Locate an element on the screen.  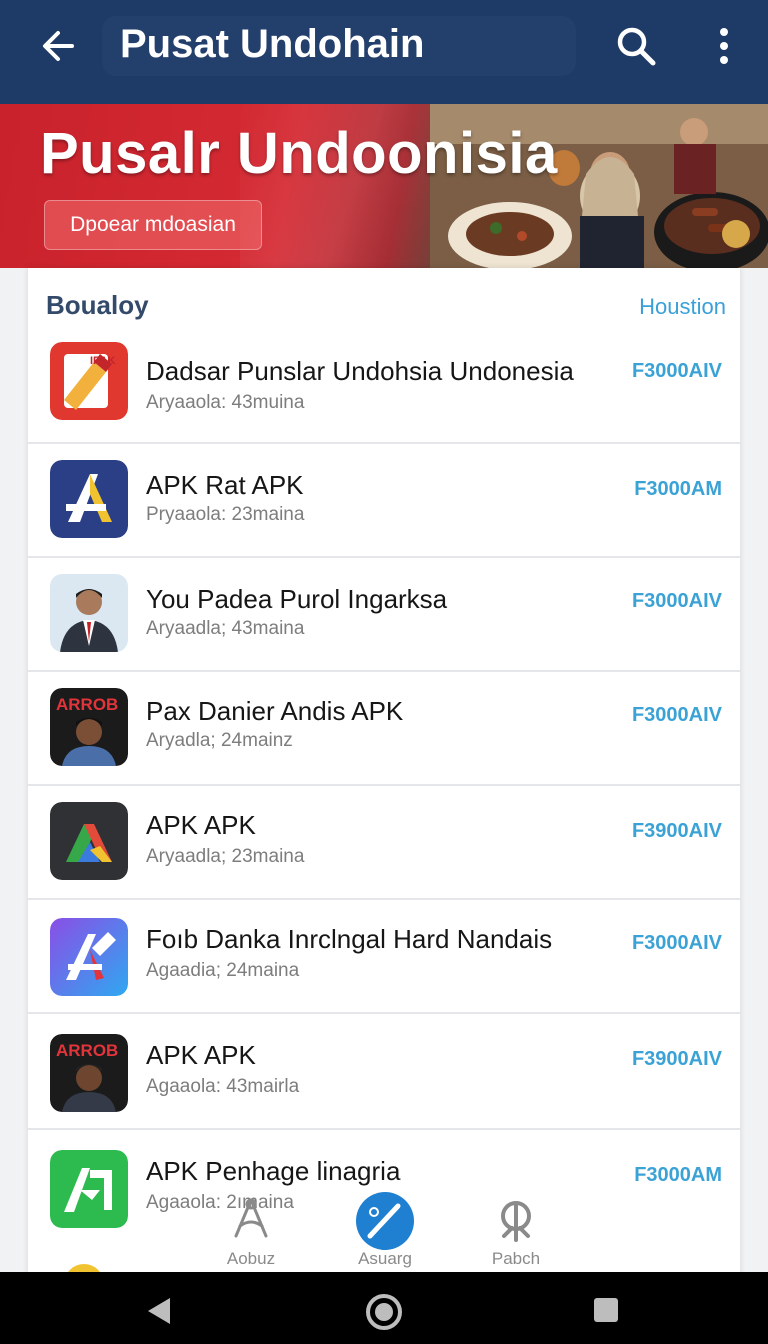
app-meta: Aryaaola: 43muina is located at coordinates (225, 402).